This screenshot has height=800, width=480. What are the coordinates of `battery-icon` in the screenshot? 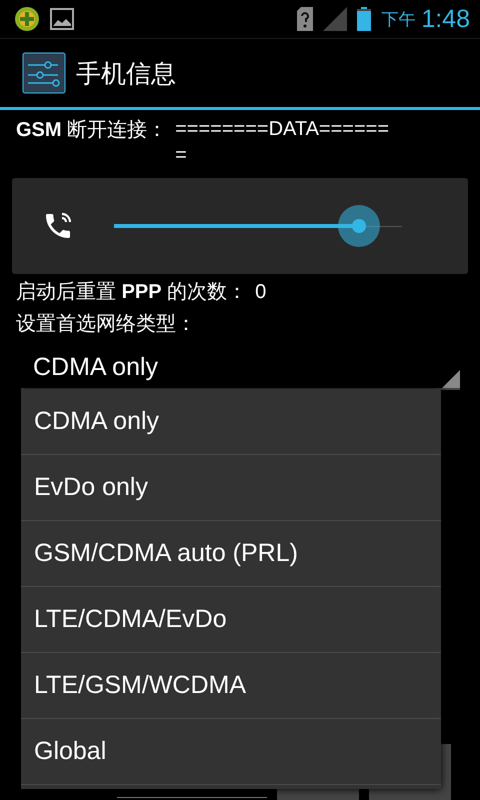 It's located at (364, 19).